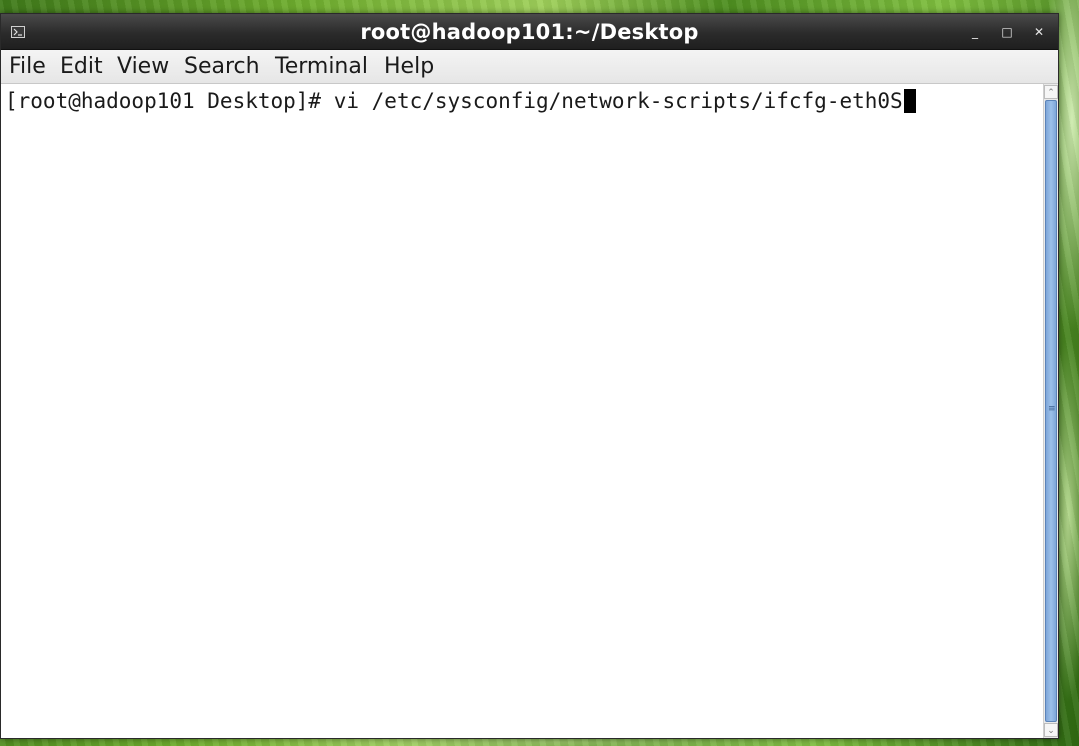 The width and height of the screenshot is (1079, 746). I want to click on scroll-thumb: ≡, so click(1051, 411).